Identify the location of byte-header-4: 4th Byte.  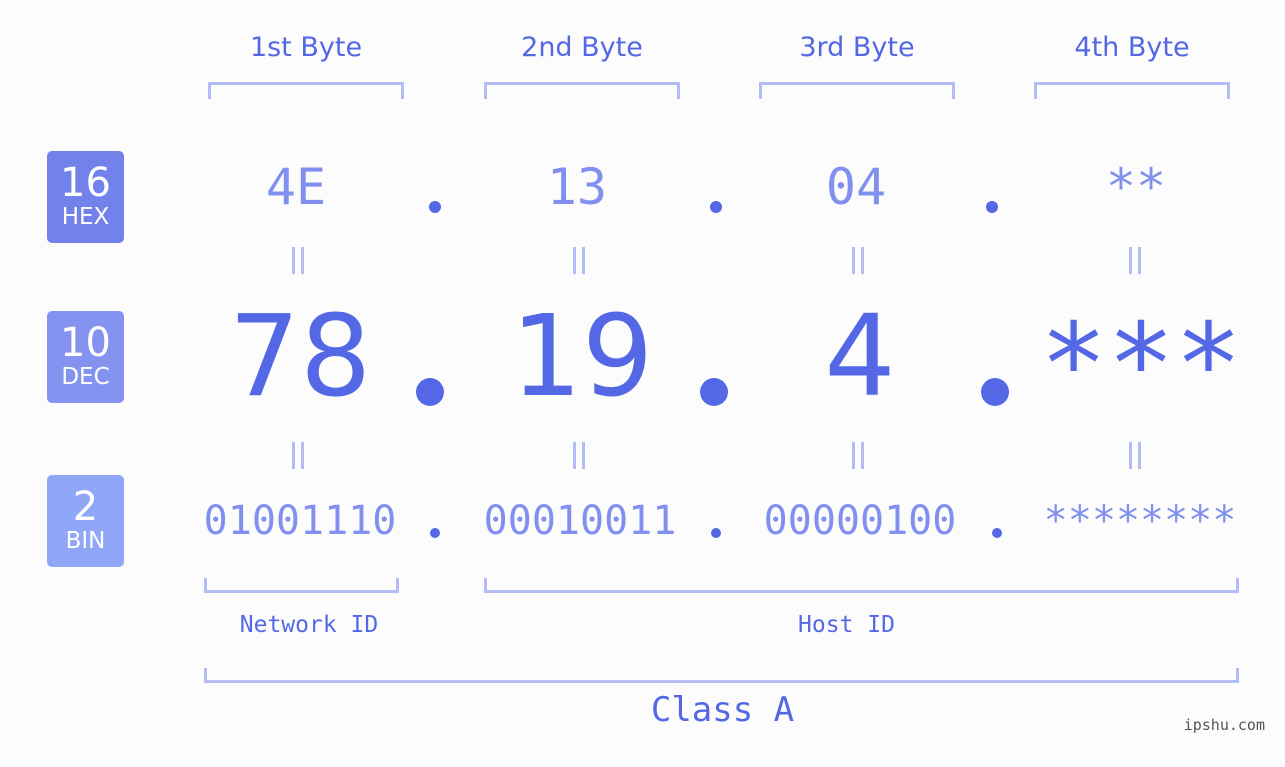
(1132, 47).